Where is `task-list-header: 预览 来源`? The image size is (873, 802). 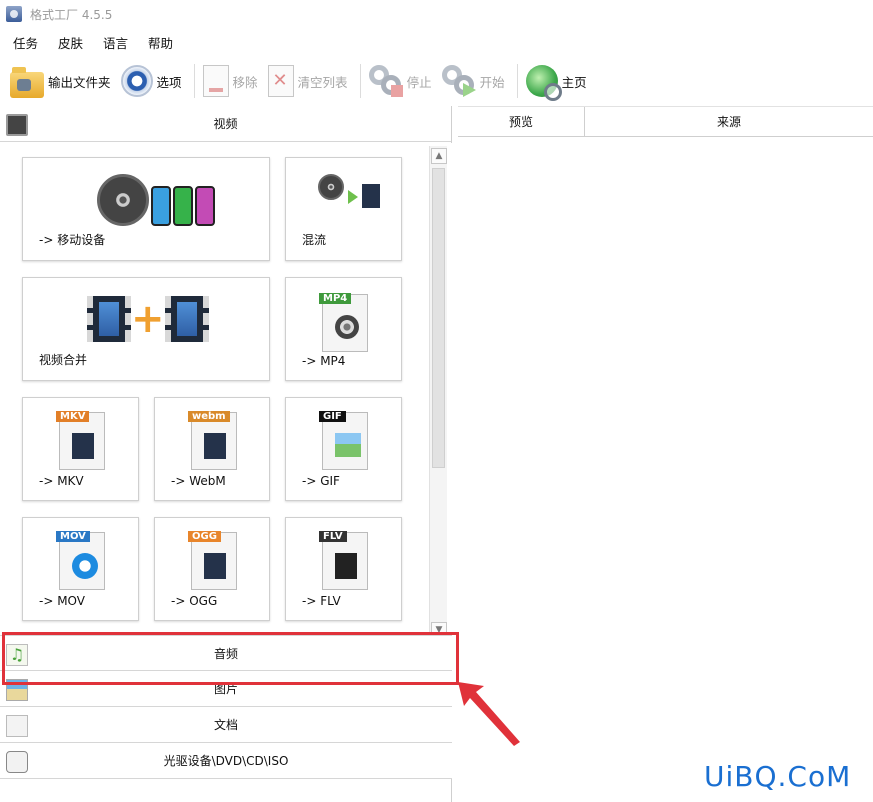 task-list-header: 预览 来源 is located at coordinates (665, 121).